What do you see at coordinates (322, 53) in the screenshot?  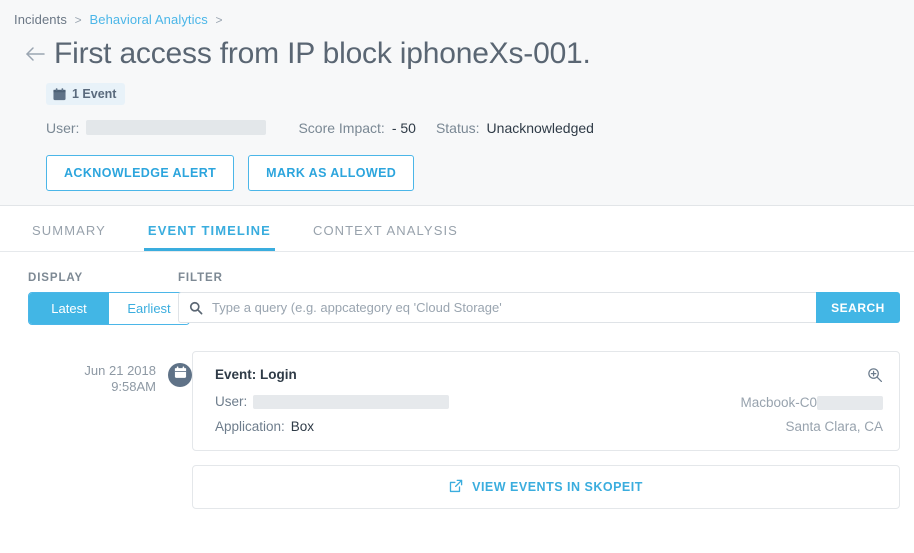 I see `page-title: First access from IP block iphoneXs-001.` at bounding box center [322, 53].